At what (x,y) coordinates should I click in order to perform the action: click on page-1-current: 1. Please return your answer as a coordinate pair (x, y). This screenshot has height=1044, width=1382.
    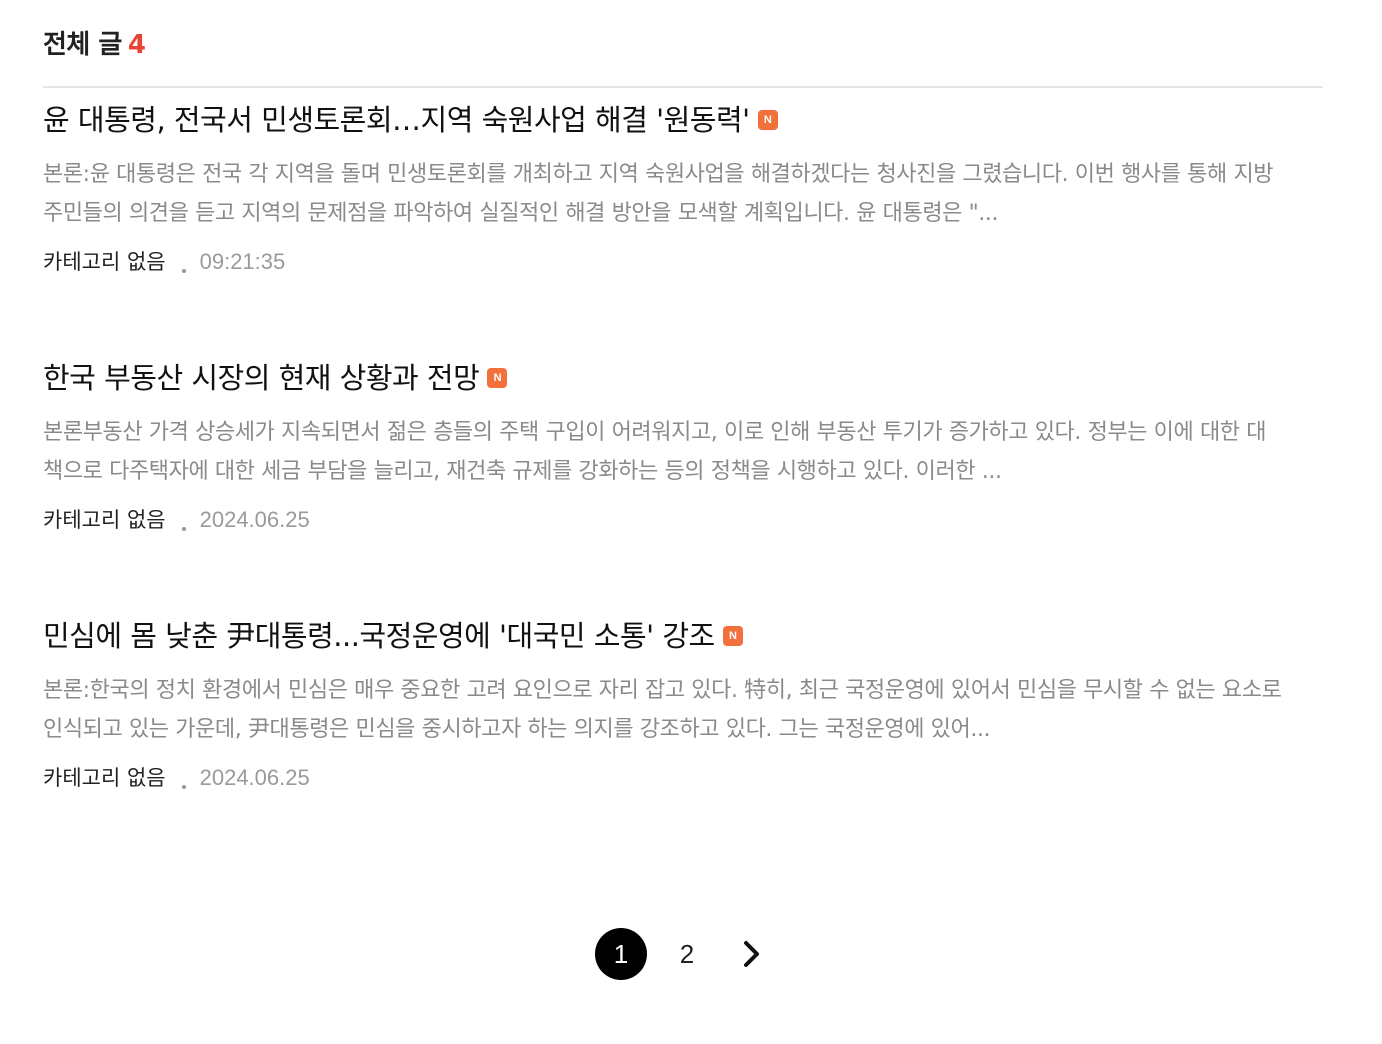
    Looking at the image, I should click on (621, 954).